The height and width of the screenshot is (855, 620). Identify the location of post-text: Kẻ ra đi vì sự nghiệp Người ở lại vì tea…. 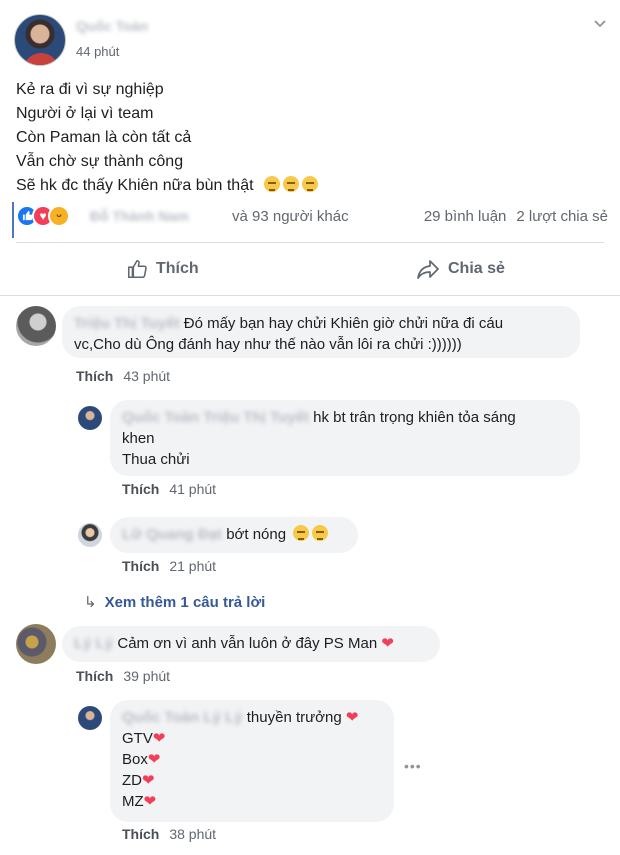
(167, 138).